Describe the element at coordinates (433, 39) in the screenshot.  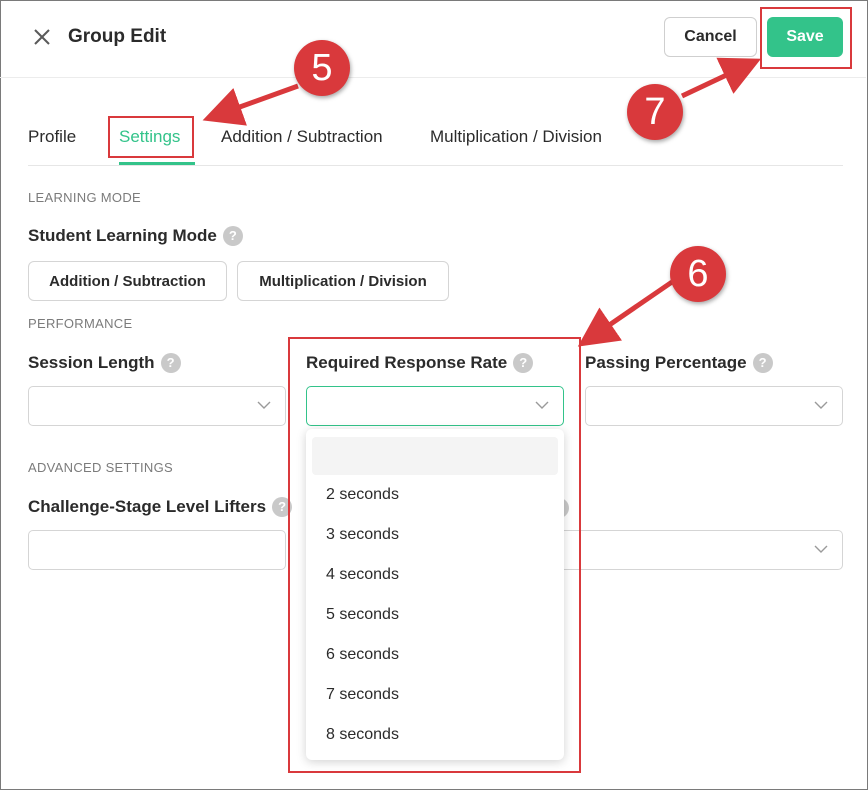
I see `header: Group Edit Cancel Save` at that location.